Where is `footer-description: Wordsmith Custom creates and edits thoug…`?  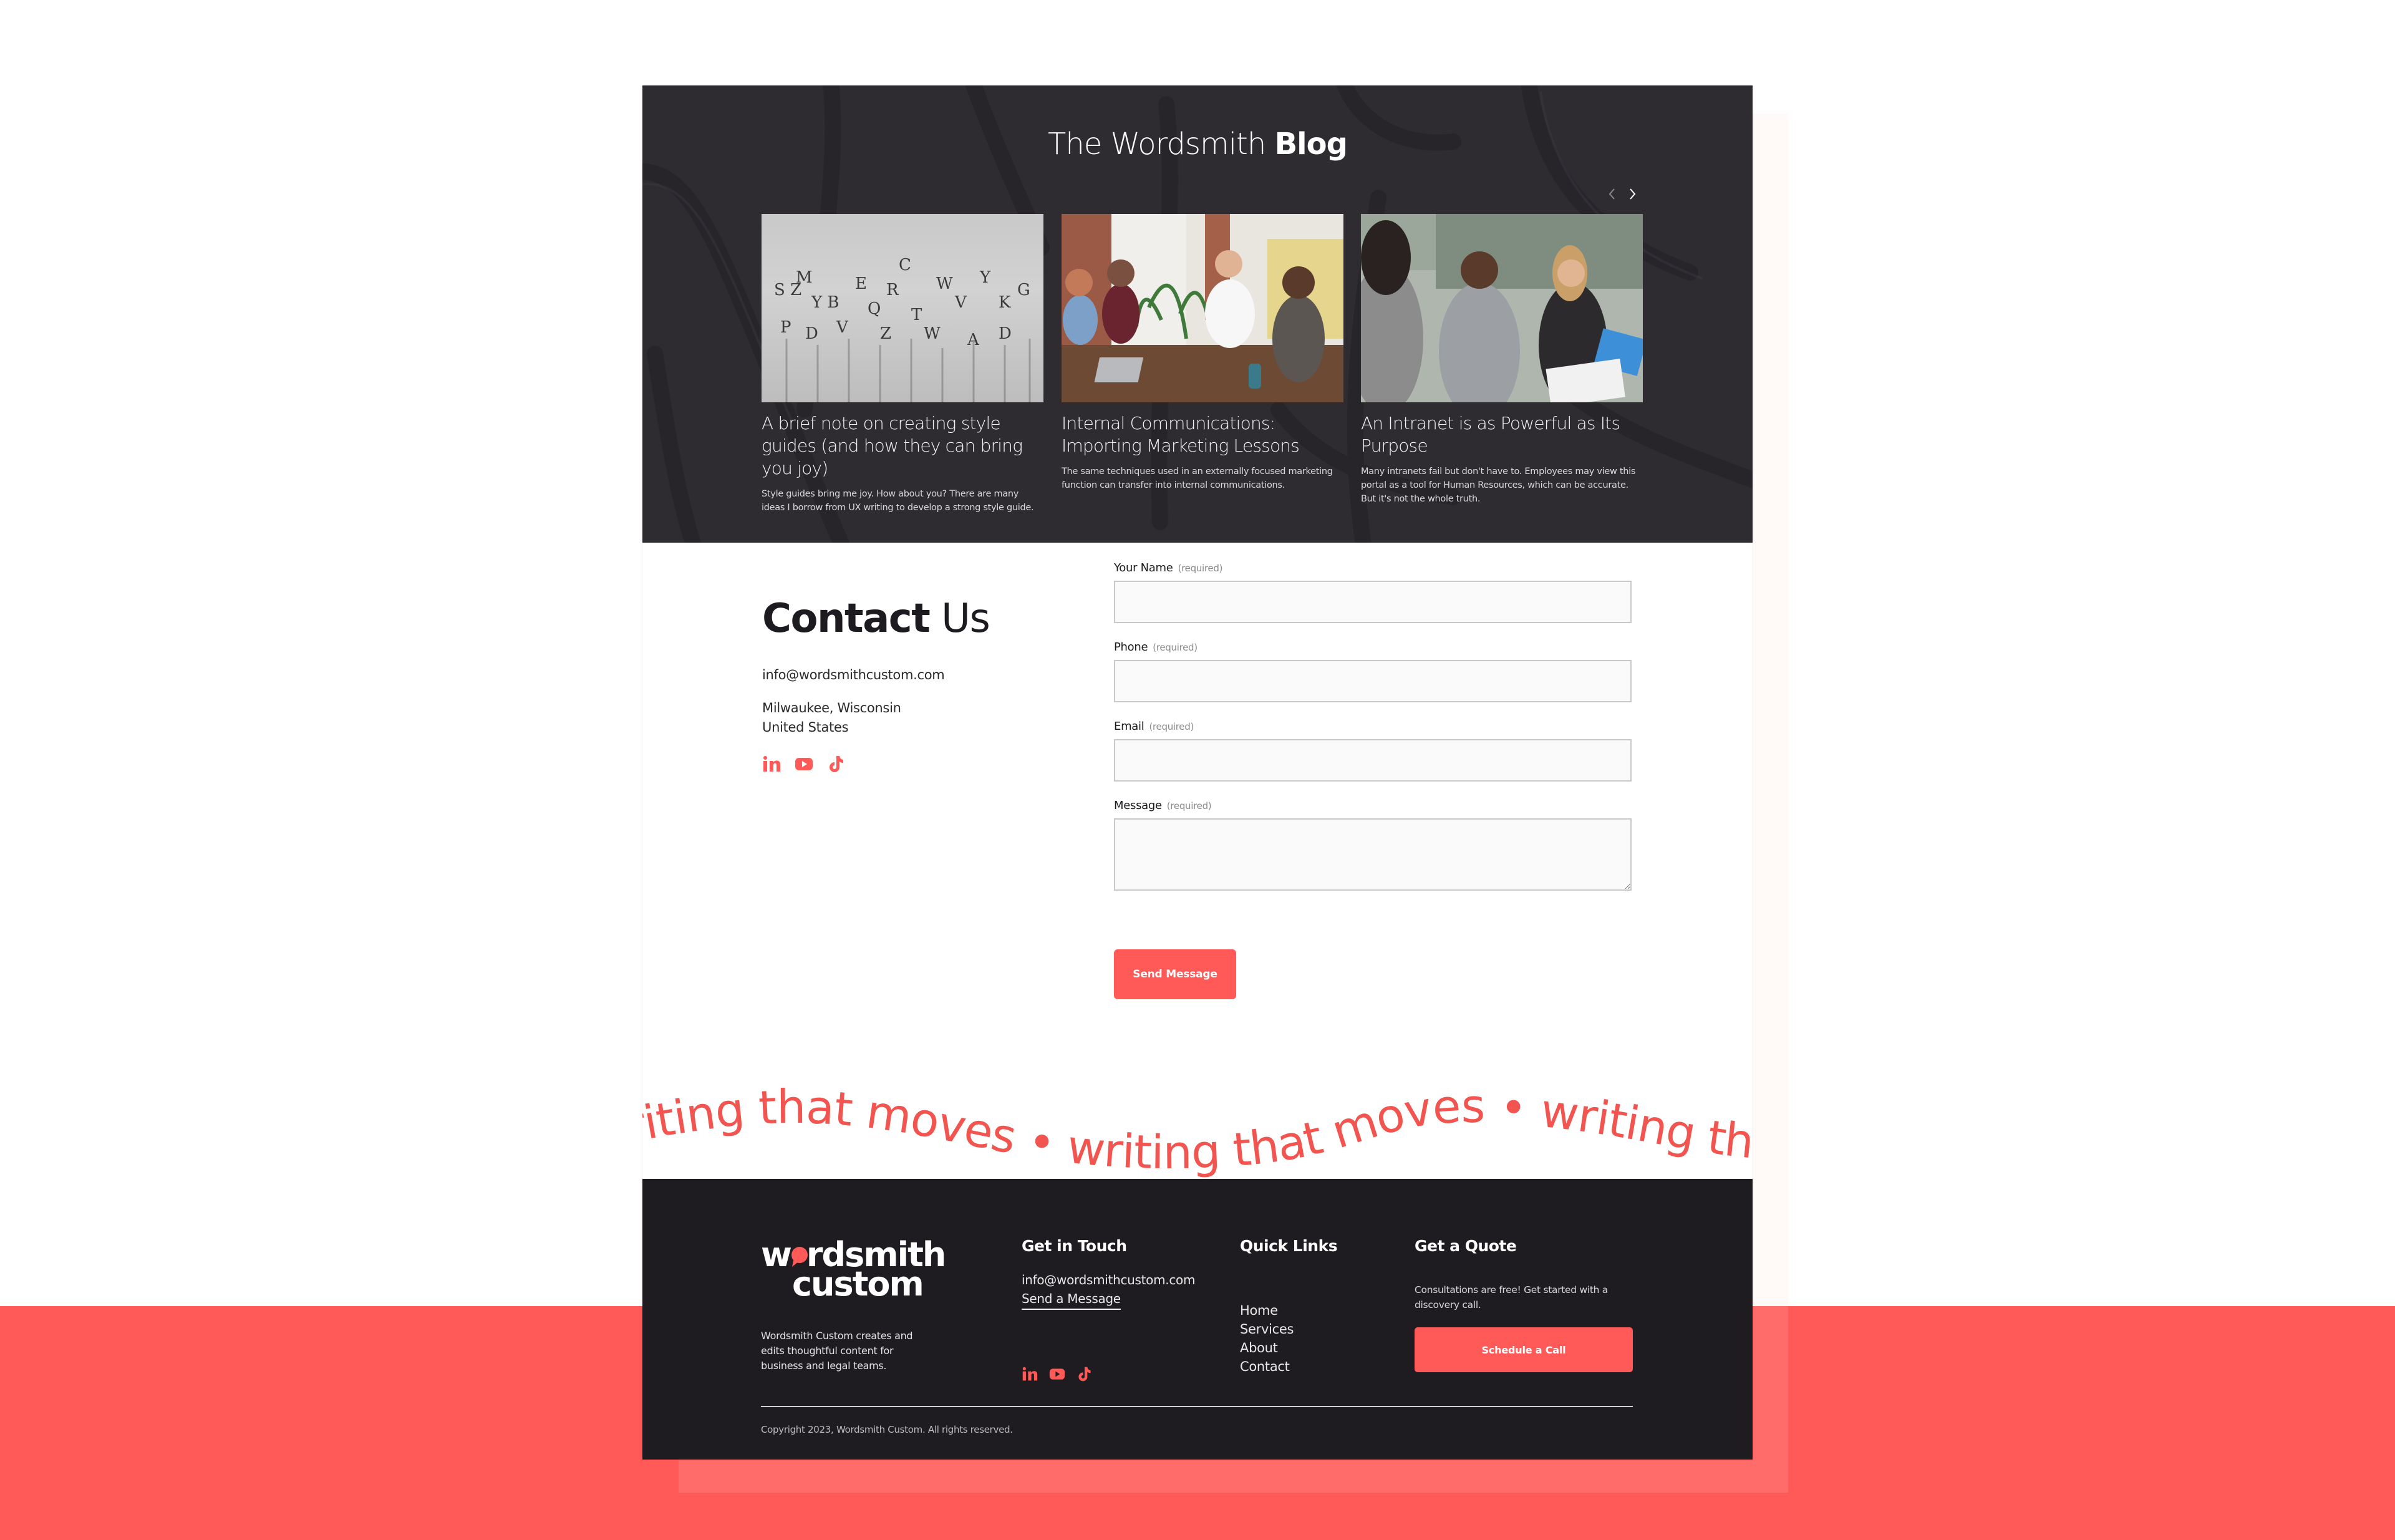
footer-description: Wordsmith Custom creates and edits thoug… is located at coordinates (837, 1351).